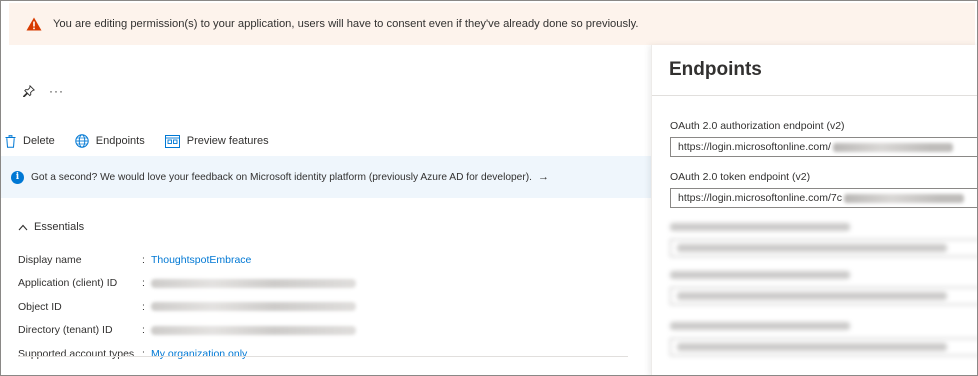  Describe the element at coordinates (82, 141) in the screenshot. I see `globe-icon` at that location.